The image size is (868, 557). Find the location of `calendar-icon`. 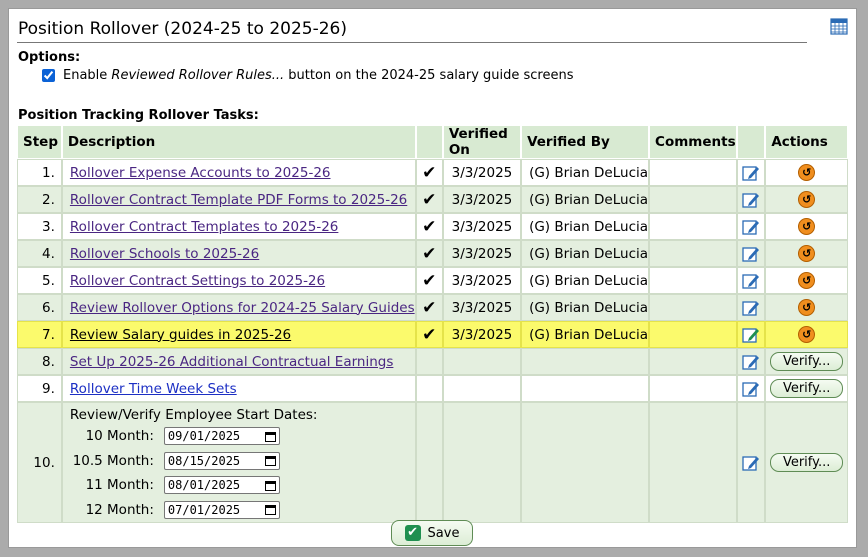

calendar-icon is located at coordinates (839, 26).